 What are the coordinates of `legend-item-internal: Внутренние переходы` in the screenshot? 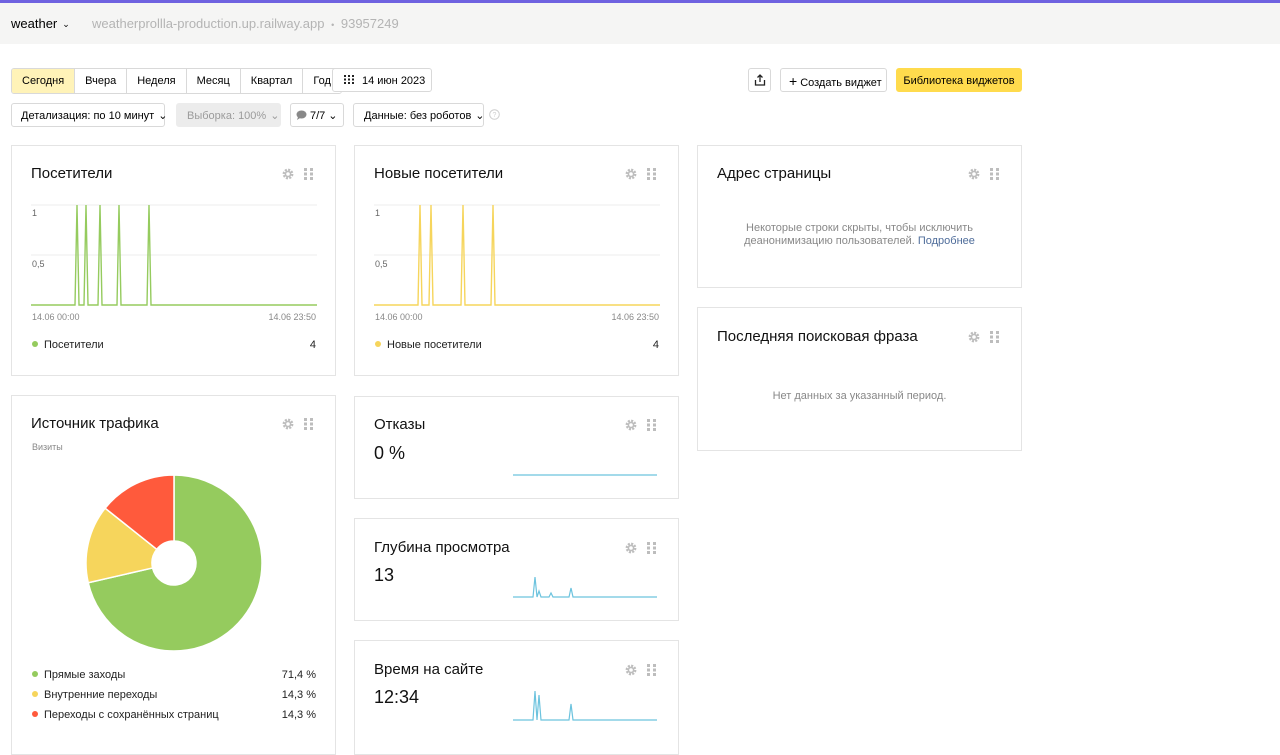 It's located at (94, 695).